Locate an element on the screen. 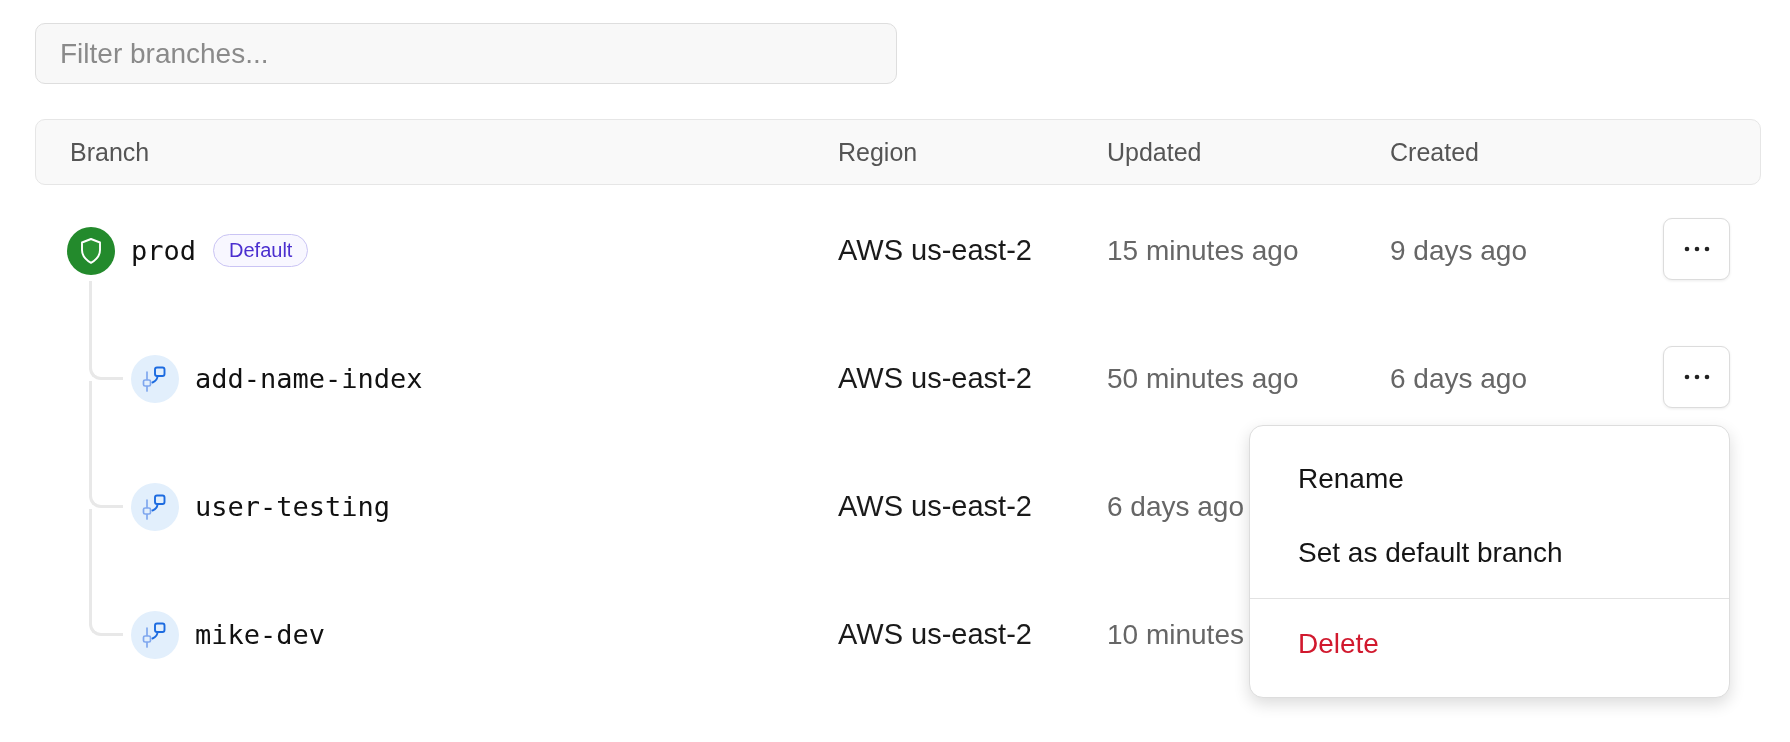 The height and width of the screenshot is (742, 1790). column-header: Branch is located at coordinates (110, 152).